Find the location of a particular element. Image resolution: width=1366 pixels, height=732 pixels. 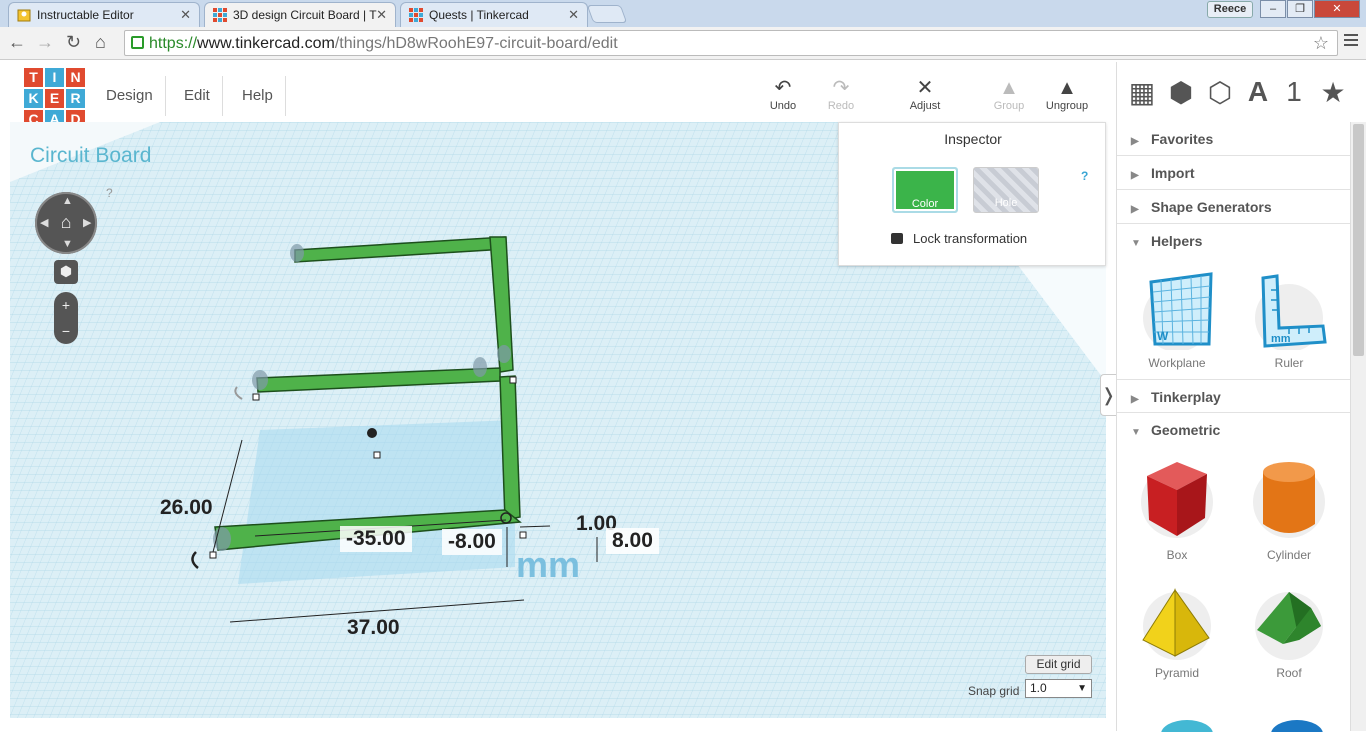

tinkercad-logo: T I N K E R C A D is located at coordinates (55, 98).